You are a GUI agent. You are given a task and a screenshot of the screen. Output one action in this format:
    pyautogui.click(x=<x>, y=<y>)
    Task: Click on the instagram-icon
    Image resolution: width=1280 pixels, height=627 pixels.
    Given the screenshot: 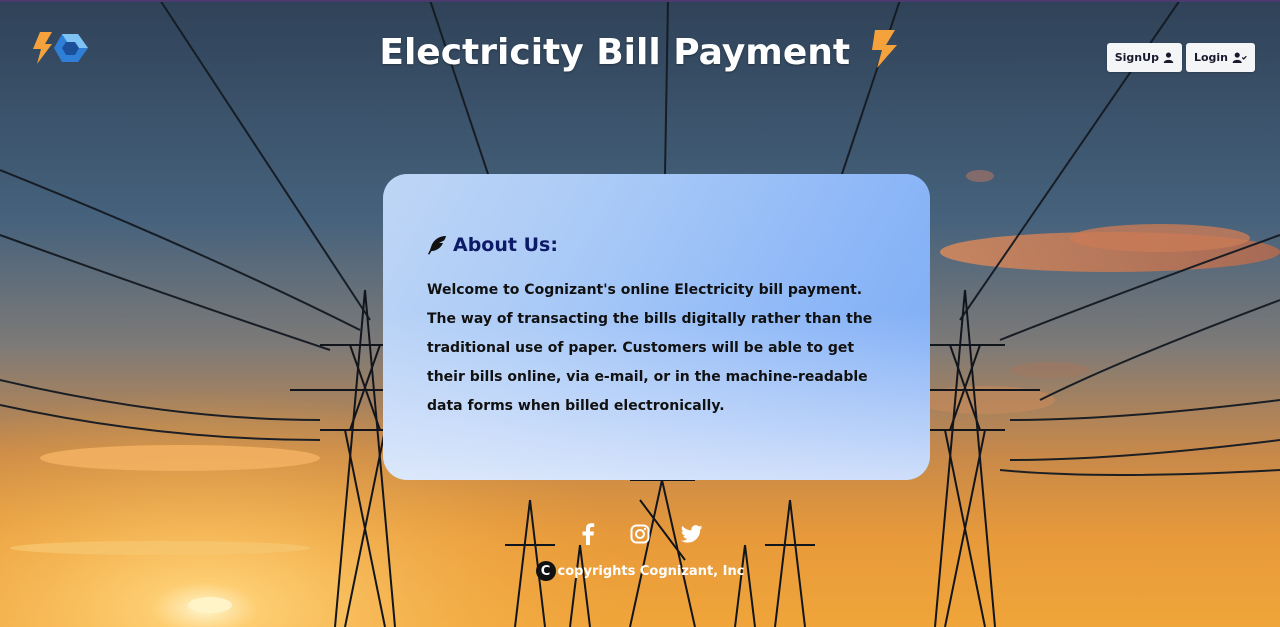 What is the action you would take?
    pyautogui.click(x=640, y=534)
    